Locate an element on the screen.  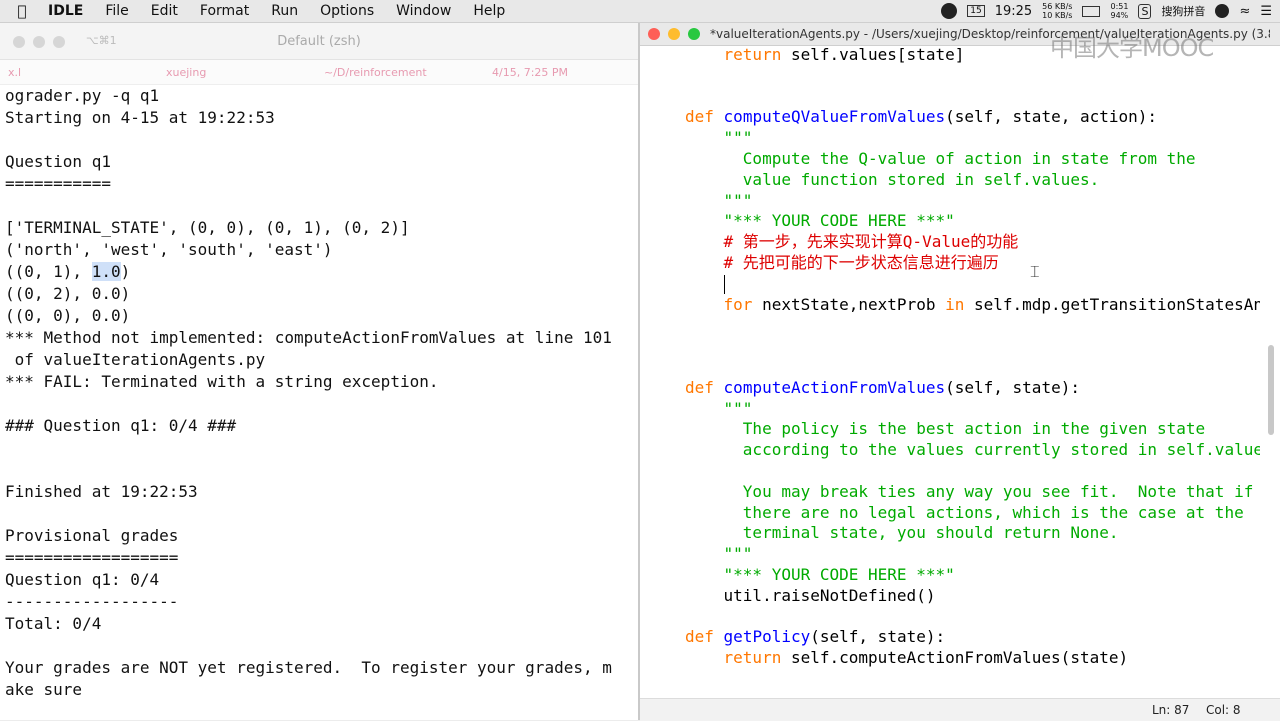
menu-app-name: IDLE is located at coordinates (69, 11).